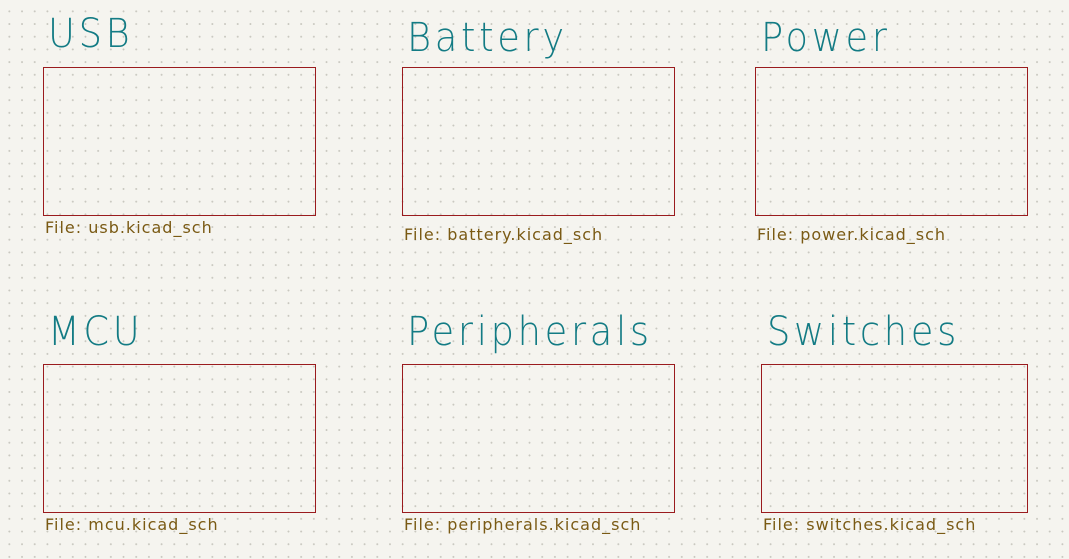  What do you see at coordinates (523, 524) in the screenshot?
I see `sheet-file-peripherals: File: peripherals.kicad_sch` at bounding box center [523, 524].